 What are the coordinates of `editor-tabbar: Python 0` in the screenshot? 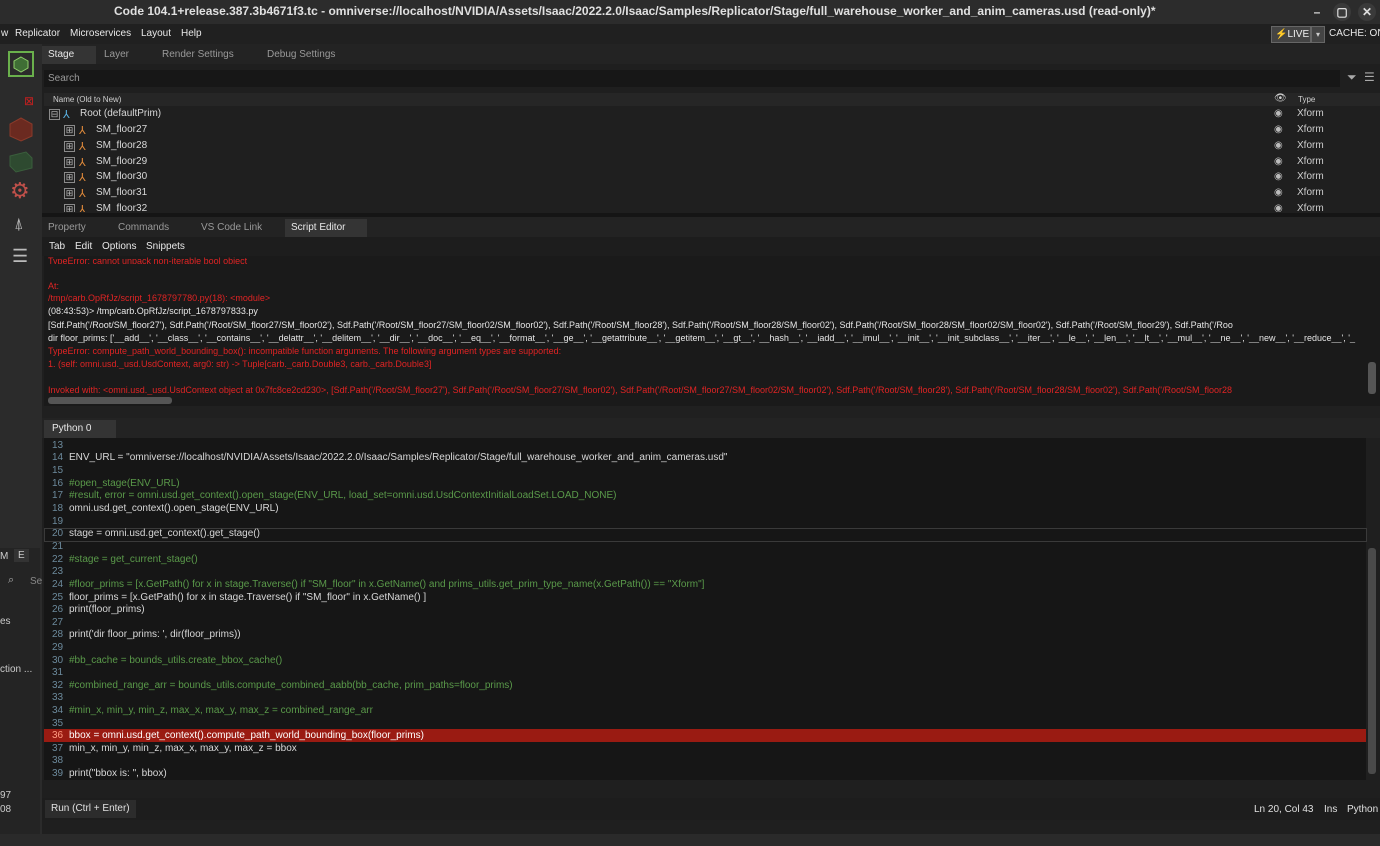 It's located at (711, 428).